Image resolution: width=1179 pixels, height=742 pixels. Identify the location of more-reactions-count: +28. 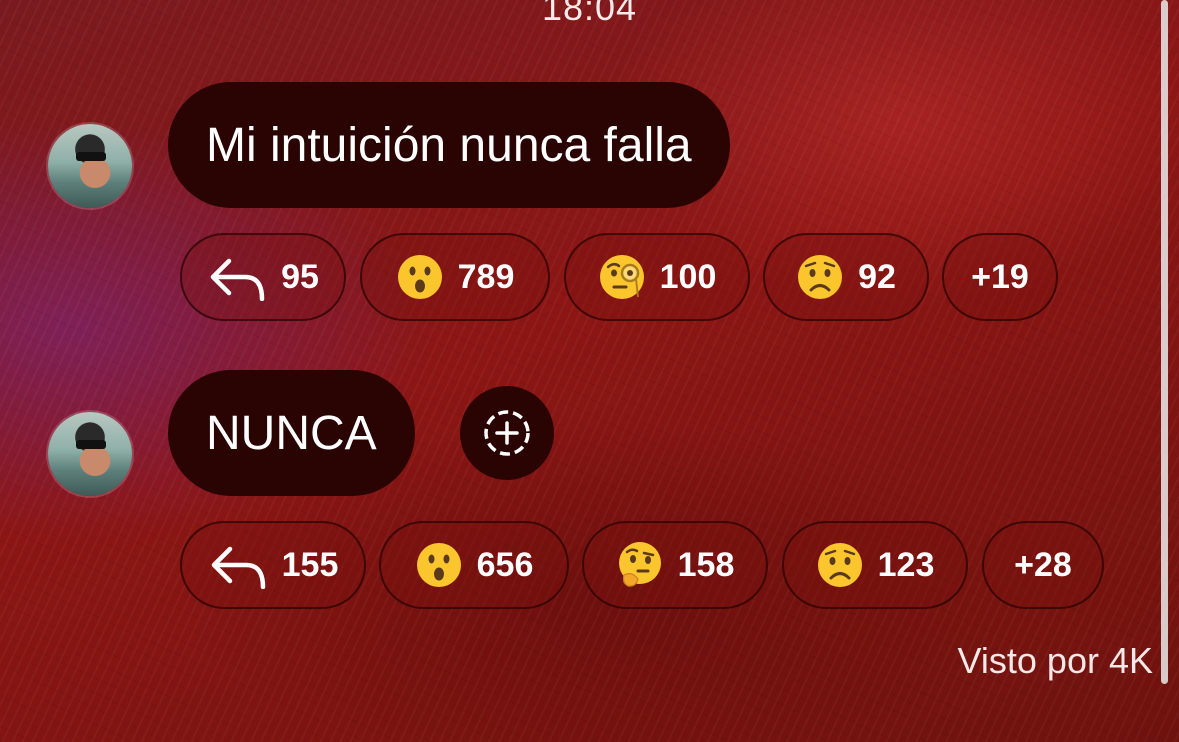
(1043, 564).